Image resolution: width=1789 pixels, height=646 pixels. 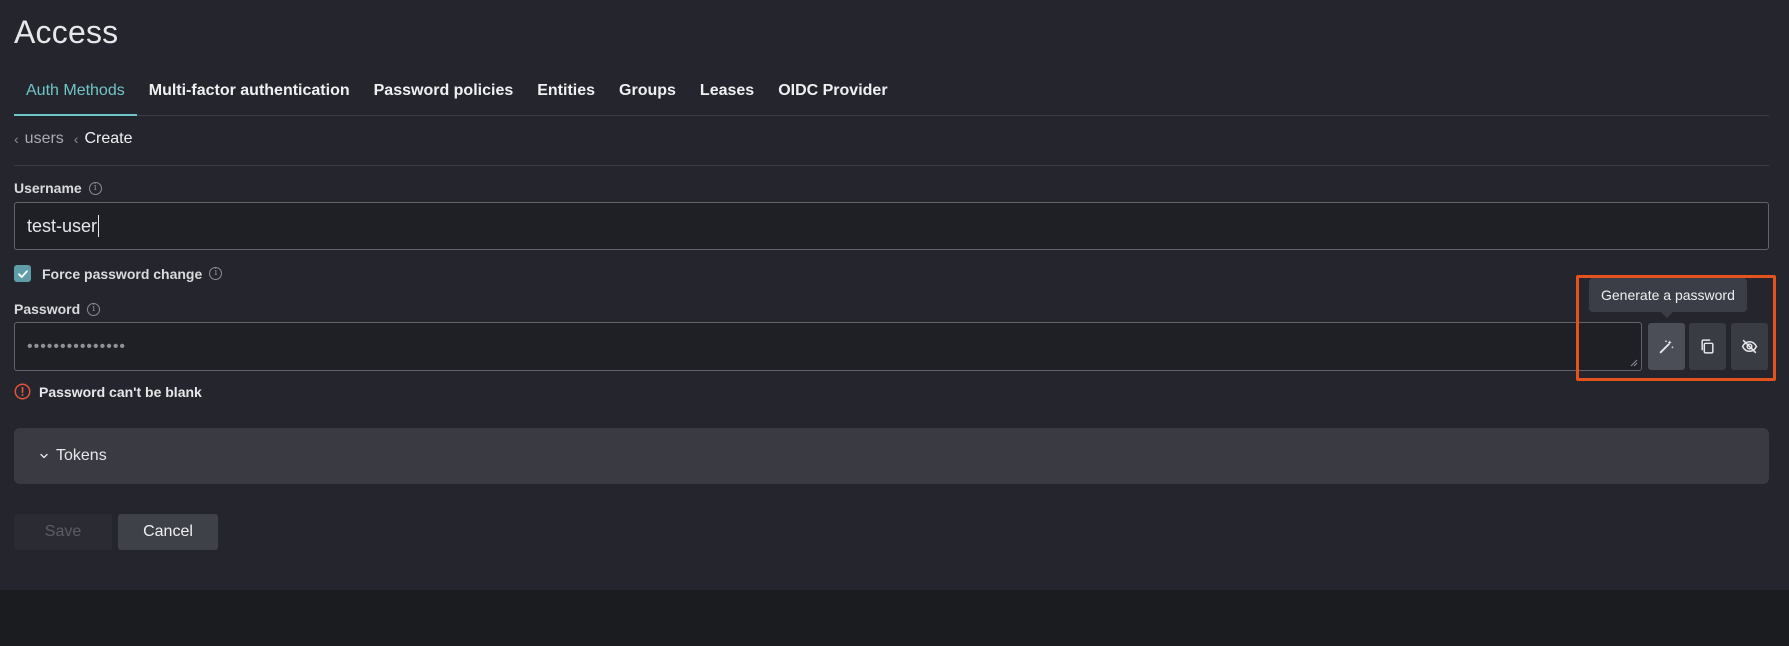 I want to click on password-label: Password i, so click(x=57, y=309).